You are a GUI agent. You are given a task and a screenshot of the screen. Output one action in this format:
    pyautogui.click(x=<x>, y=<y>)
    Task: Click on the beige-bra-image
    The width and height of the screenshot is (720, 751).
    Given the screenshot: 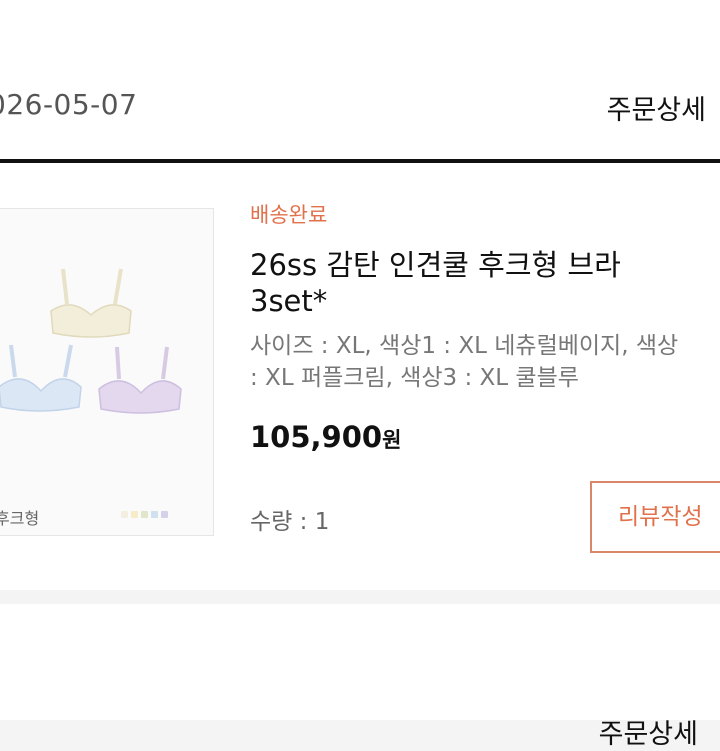 What is the action you would take?
    pyautogui.click(x=91, y=303)
    